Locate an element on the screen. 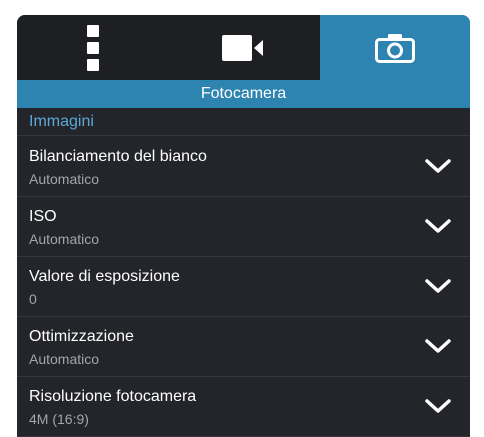  tab-bar is located at coordinates (243, 47).